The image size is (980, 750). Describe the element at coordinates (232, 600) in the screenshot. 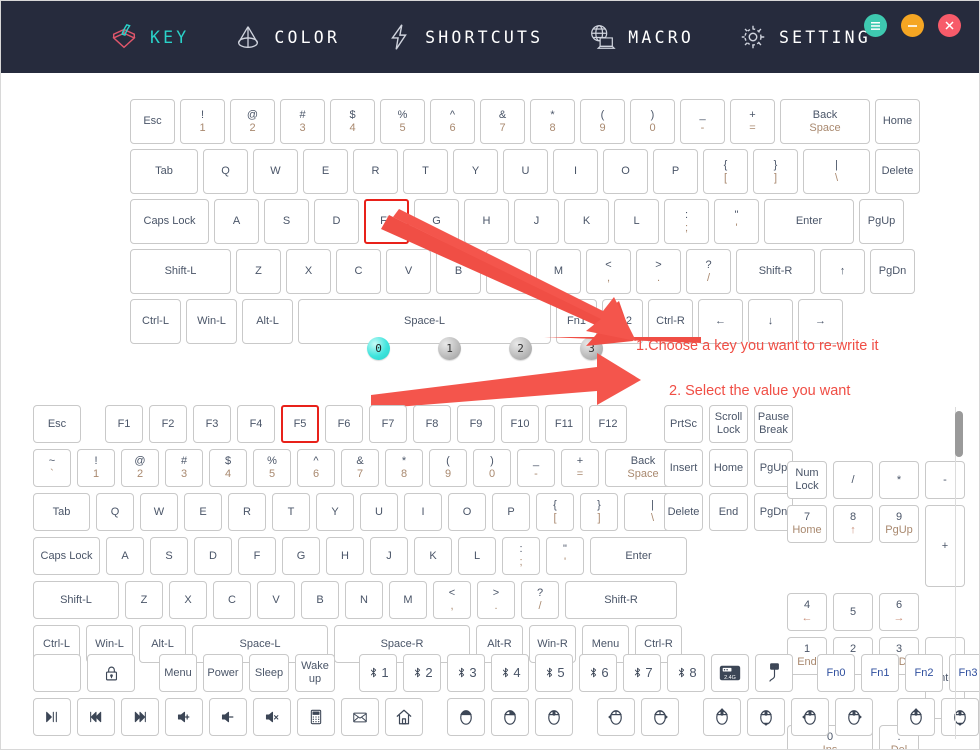

I see `key-c: C` at that location.